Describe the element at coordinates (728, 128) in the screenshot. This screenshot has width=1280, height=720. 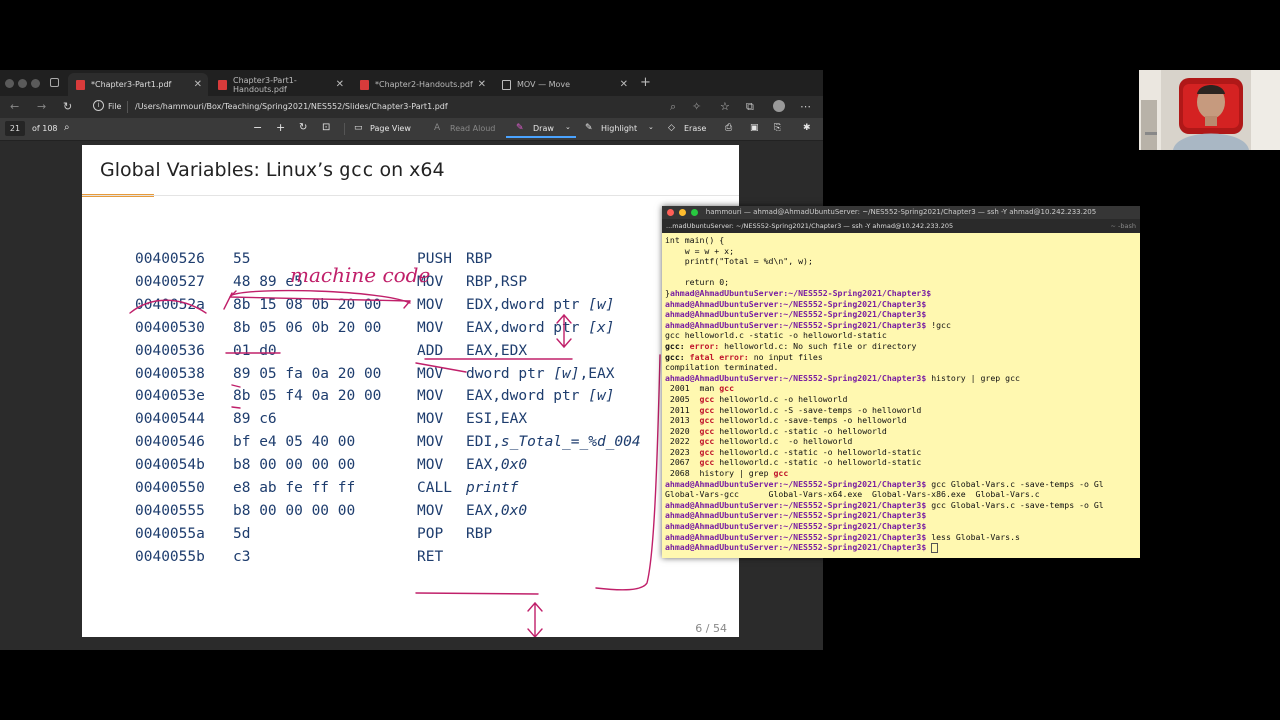
I see `print-icon: ⎙` at that location.